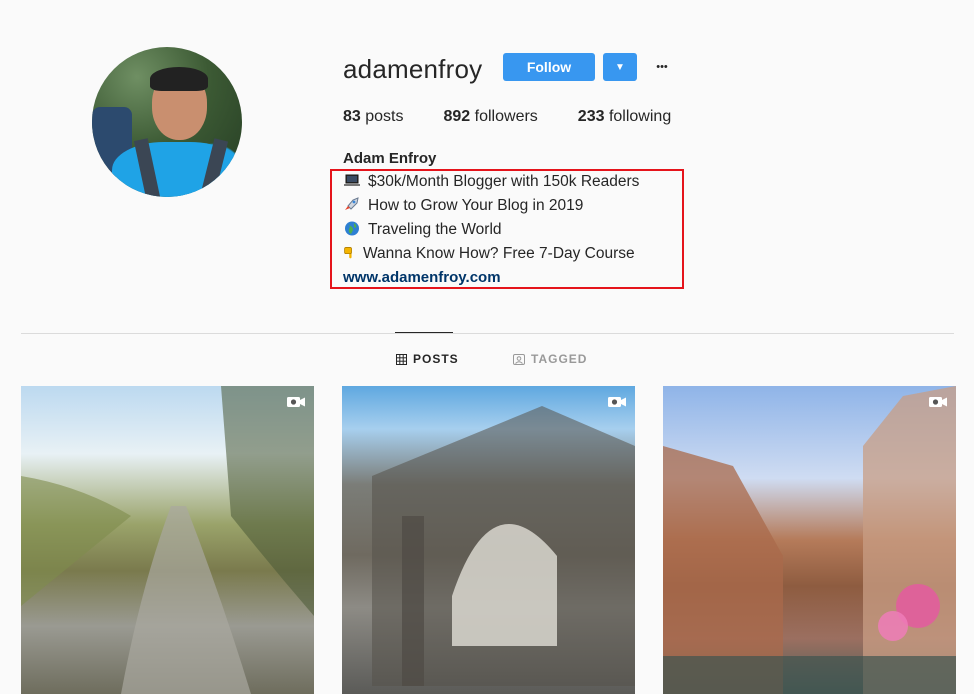  What do you see at coordinates (167, 122) in the screenshot?
I see `profile-avatar` at bounding box center [167, 122].